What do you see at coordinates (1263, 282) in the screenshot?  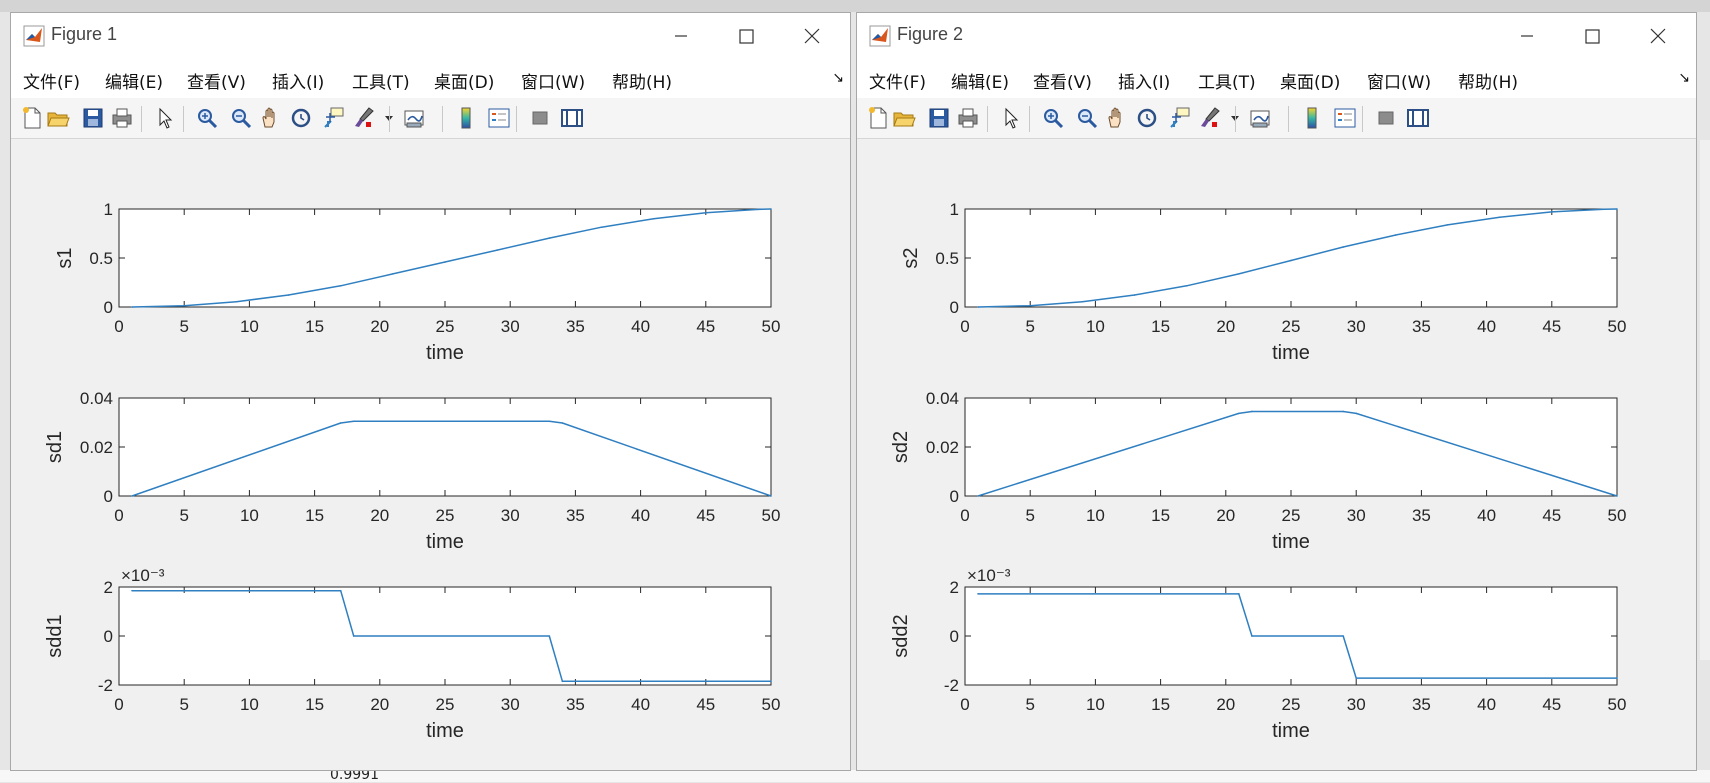 I see `axes-1: 0 5 10 15 20 25 30 35 40 45 50 0 0.5 1 time s2` at bounding box center [1263, 282].